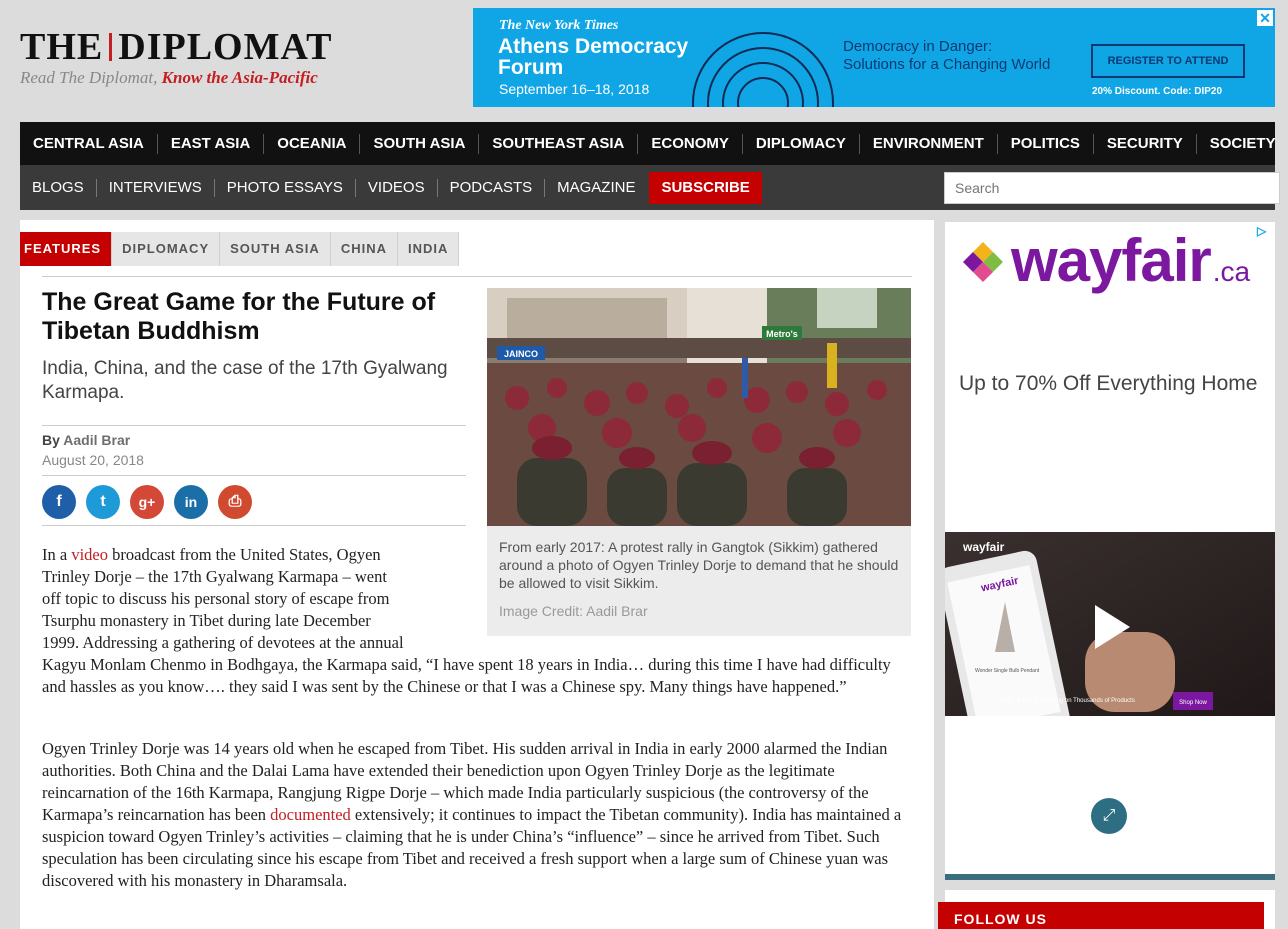  What do you see at coordinates (782, 334) in the screenshot?
I see `photo-sign-metros: Metro's` at bounding box center [782, 334].